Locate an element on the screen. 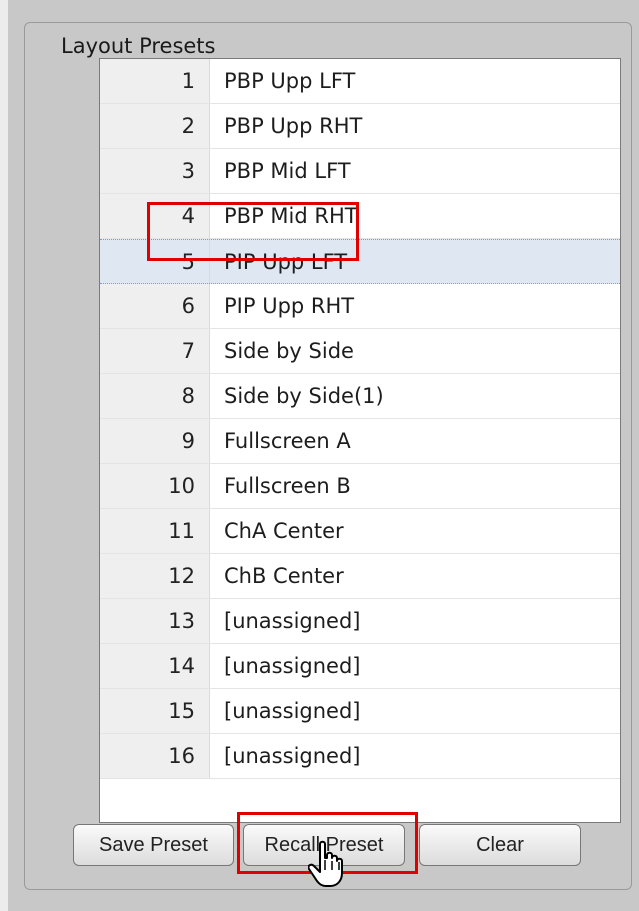  preset-name: Side by Side(1) is located at coordinates (304, 396).